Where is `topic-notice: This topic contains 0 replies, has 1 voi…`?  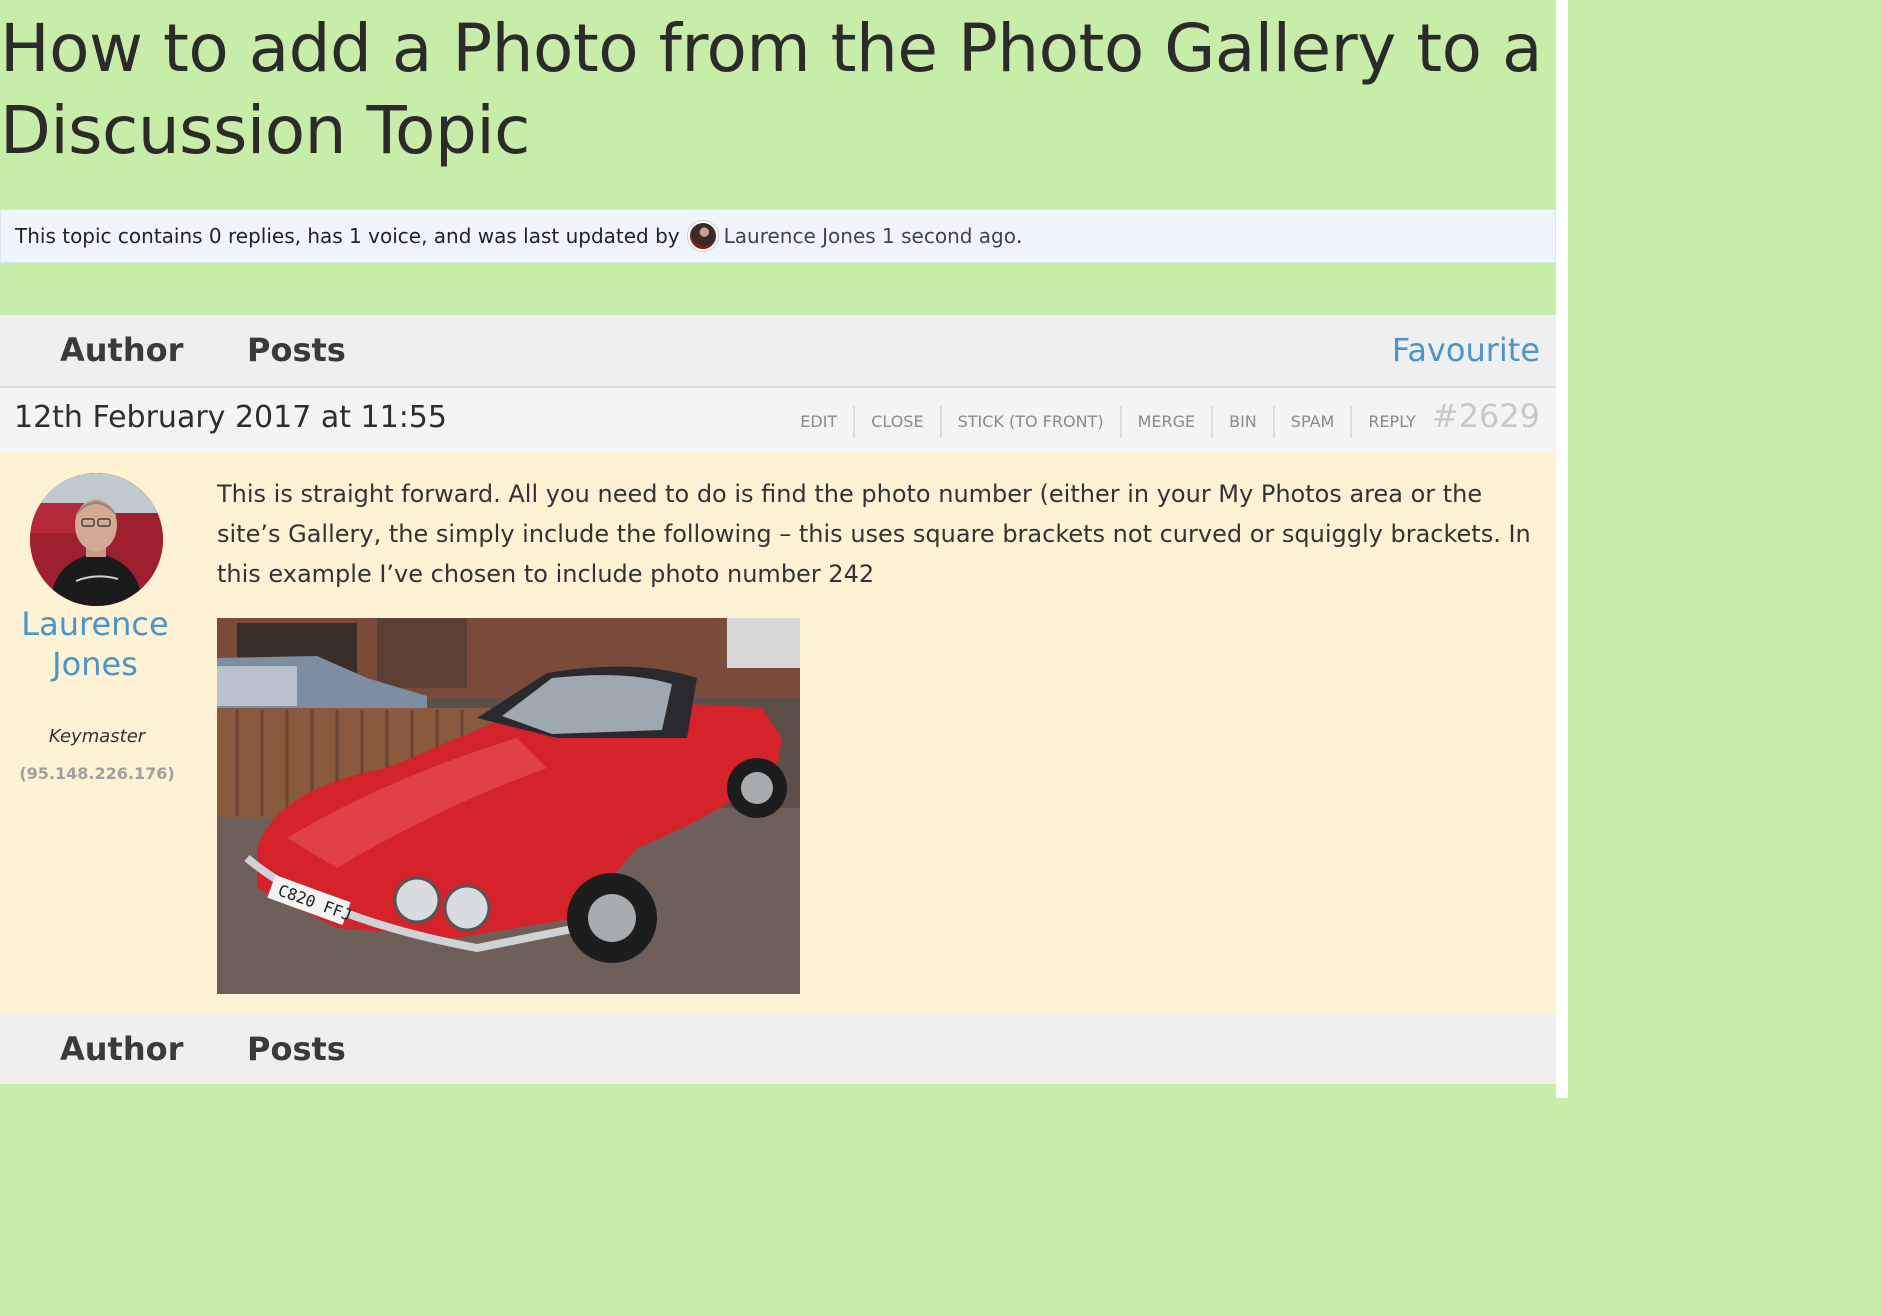
topic-notice: This topic contains 0 replies, has 1 voi… is located at coordinates (778, 236).